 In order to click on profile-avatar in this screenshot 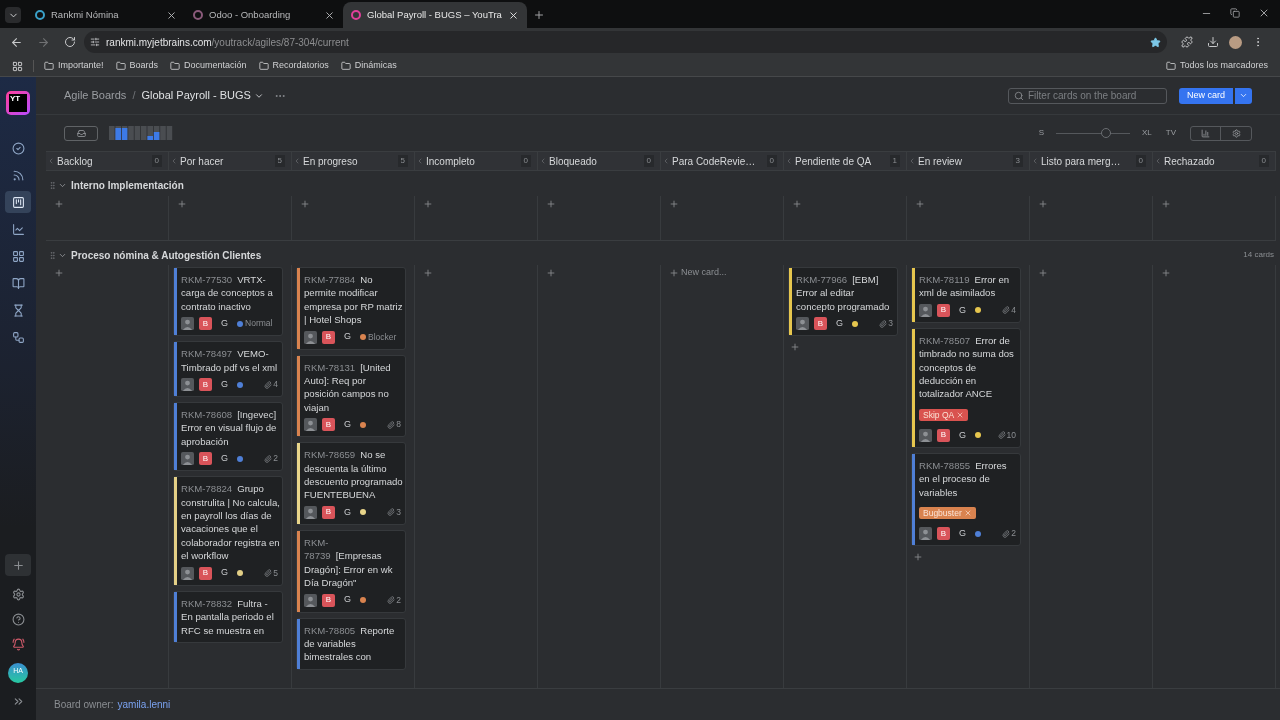, I will do `click(1235, 42)`.